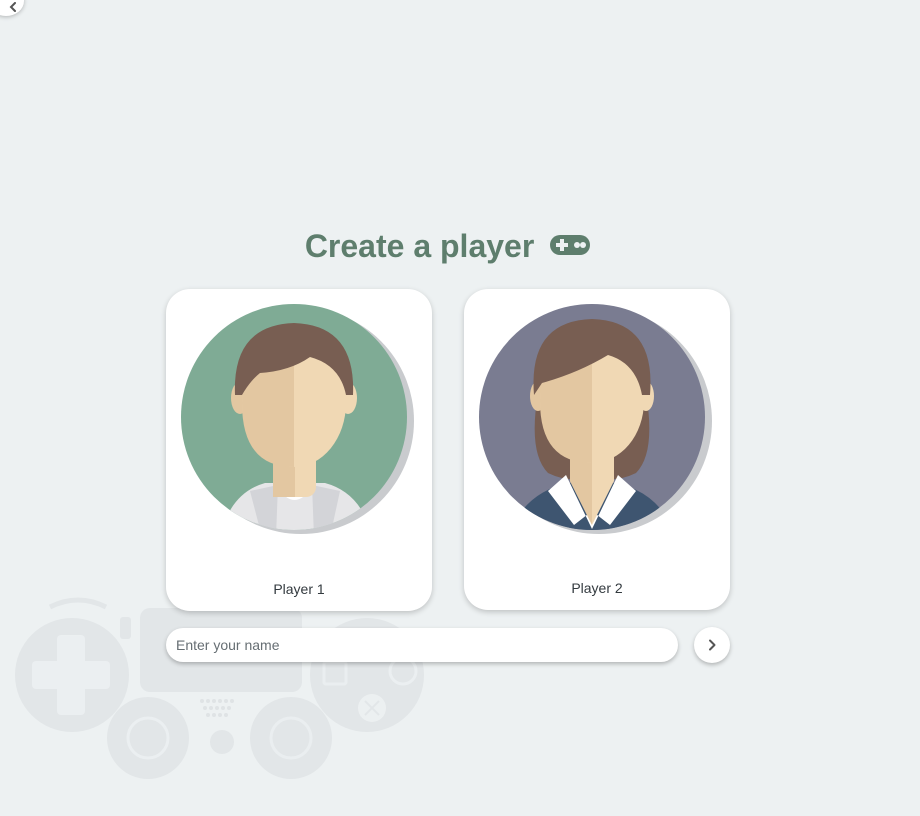 The image size is (920, 816). What do you see at coordinates (299, 589) in the screenshot?
I see `player-1-label: Player 1` at bounding box center [299, 589].